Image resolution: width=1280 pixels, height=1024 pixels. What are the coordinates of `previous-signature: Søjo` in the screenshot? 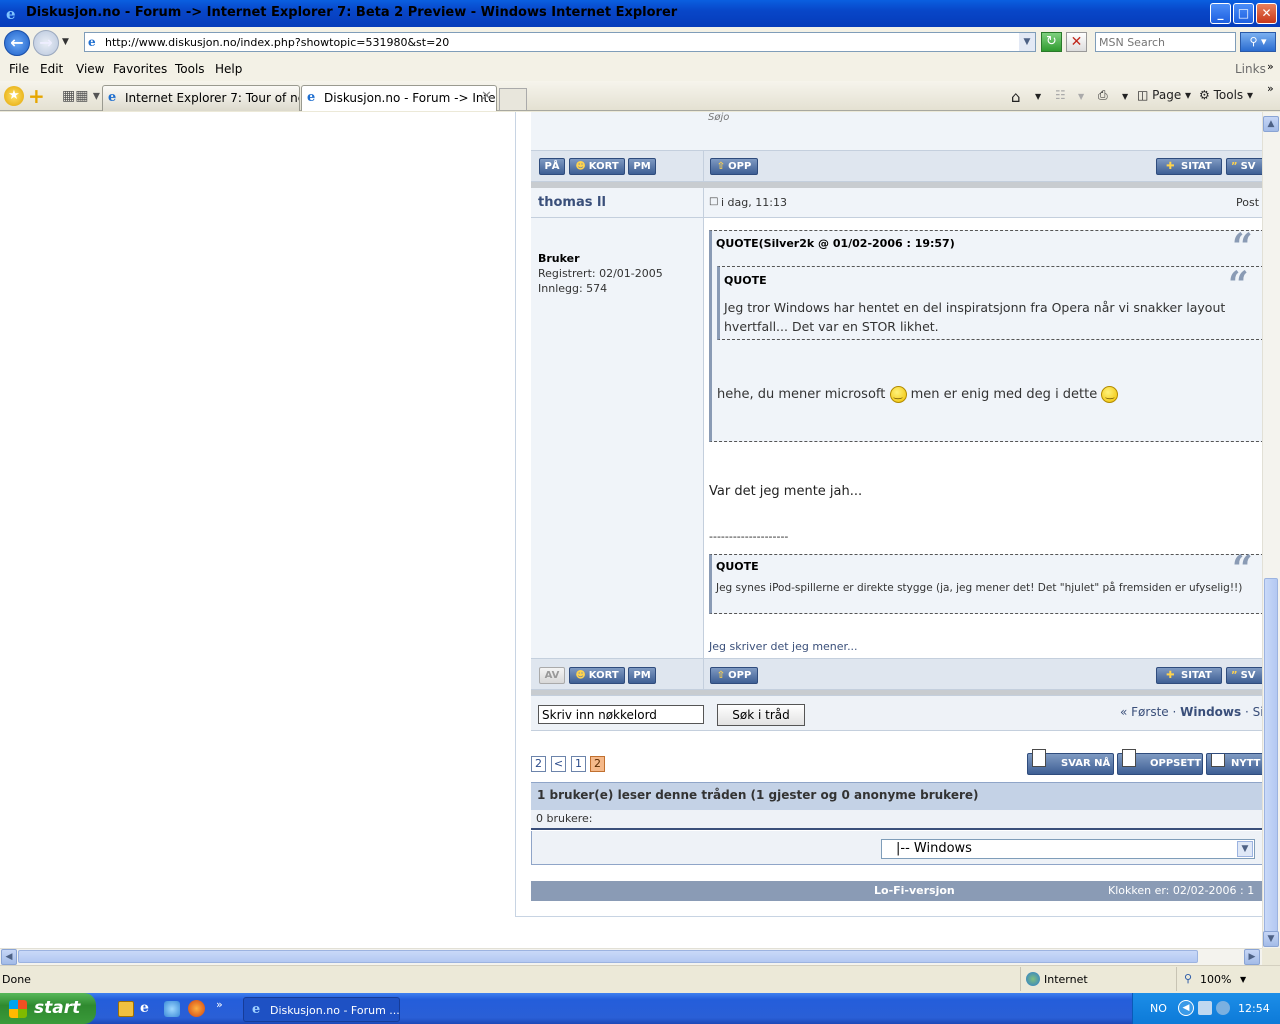 It's located at (719, 117).